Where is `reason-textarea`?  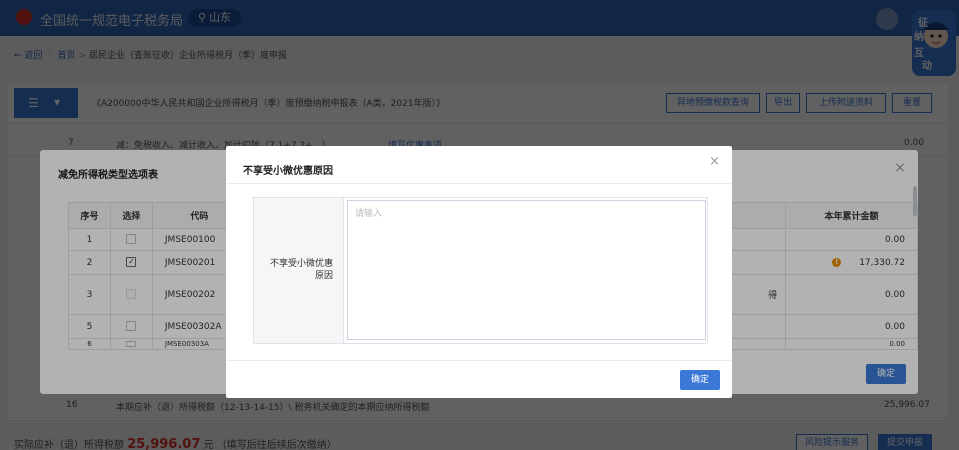
reason-textarea is located at coordinates (526, 270).